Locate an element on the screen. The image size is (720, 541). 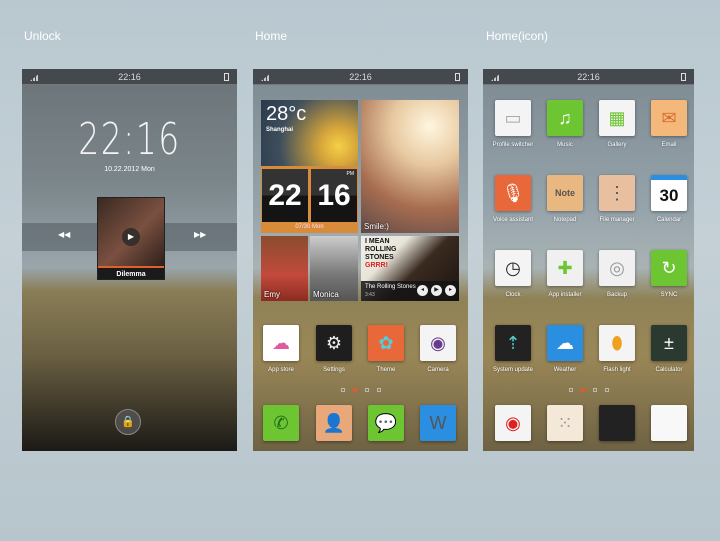
icon-glyph: 👤 is located at coordinates (334, 422).